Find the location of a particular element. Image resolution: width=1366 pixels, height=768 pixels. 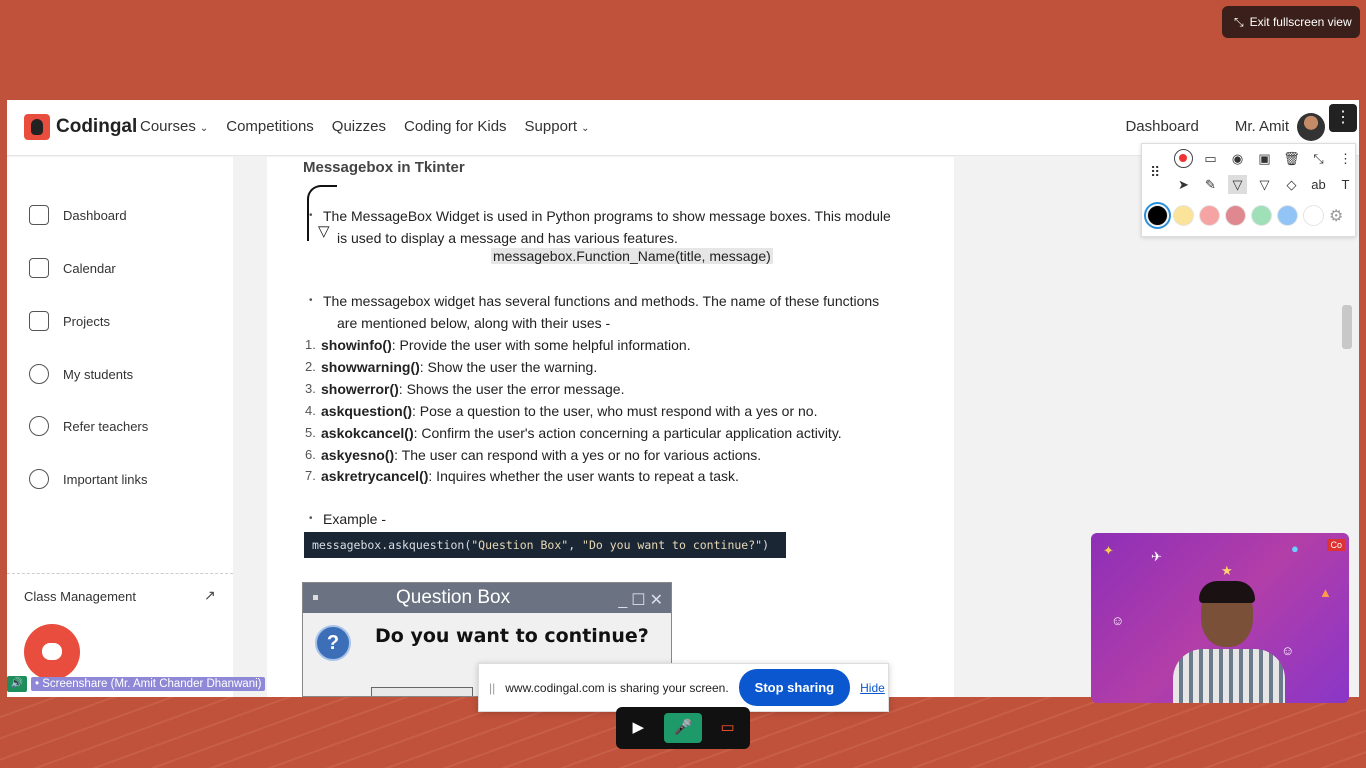

color-swatches: ⚙ is located at coordinates (1243, 215).